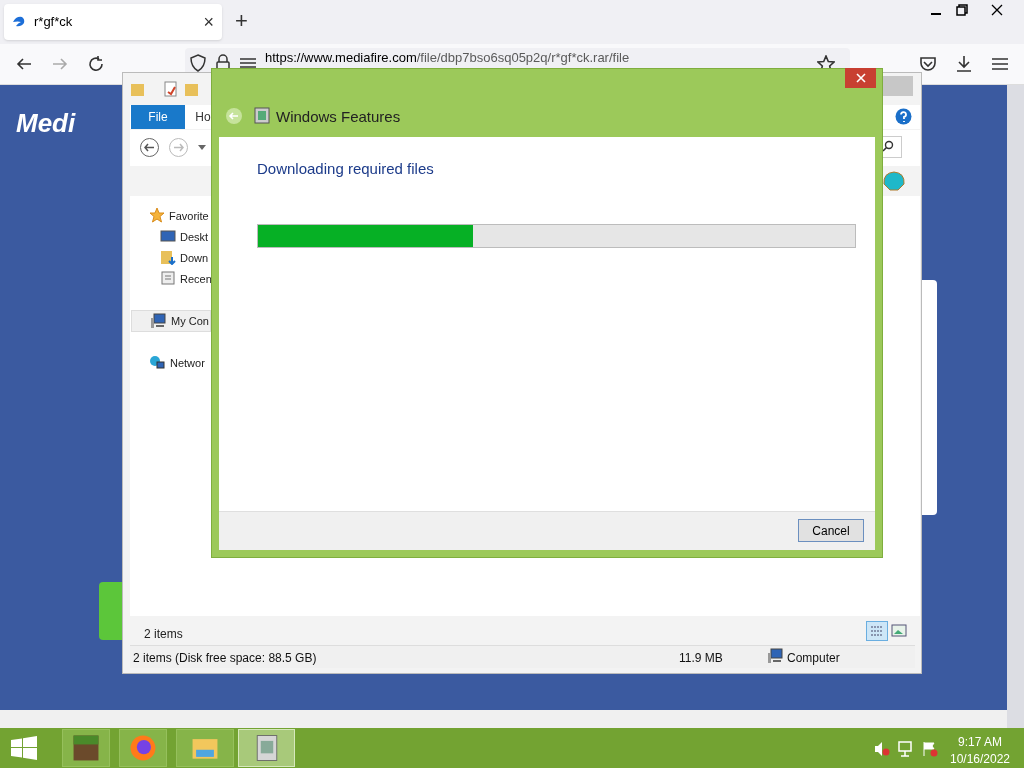 The width and height of the screenshot is (1024, 768). Describe the element at coordinates (149, 147) in the screenshot. I see `back-icon` at that location.